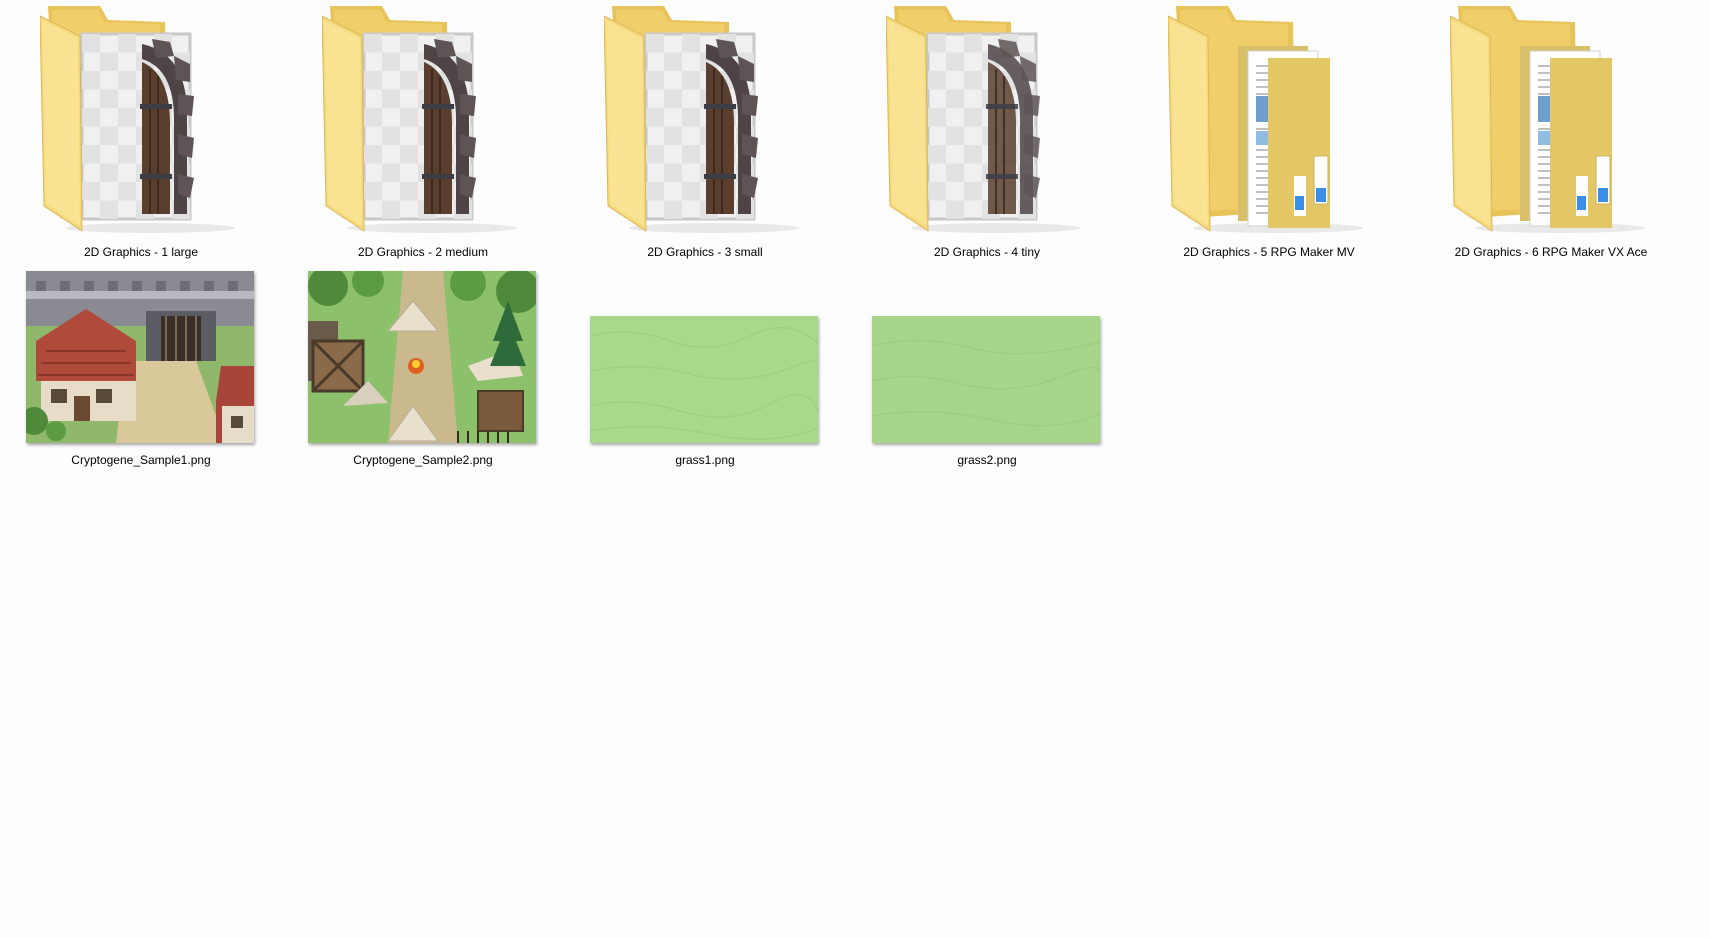 The width and height of the screenshot is (1709, 938). What do you see at coordinates (705, 460) in the screenshot?
I see `file-label: grass1.png` at bounding box center [705, 460].